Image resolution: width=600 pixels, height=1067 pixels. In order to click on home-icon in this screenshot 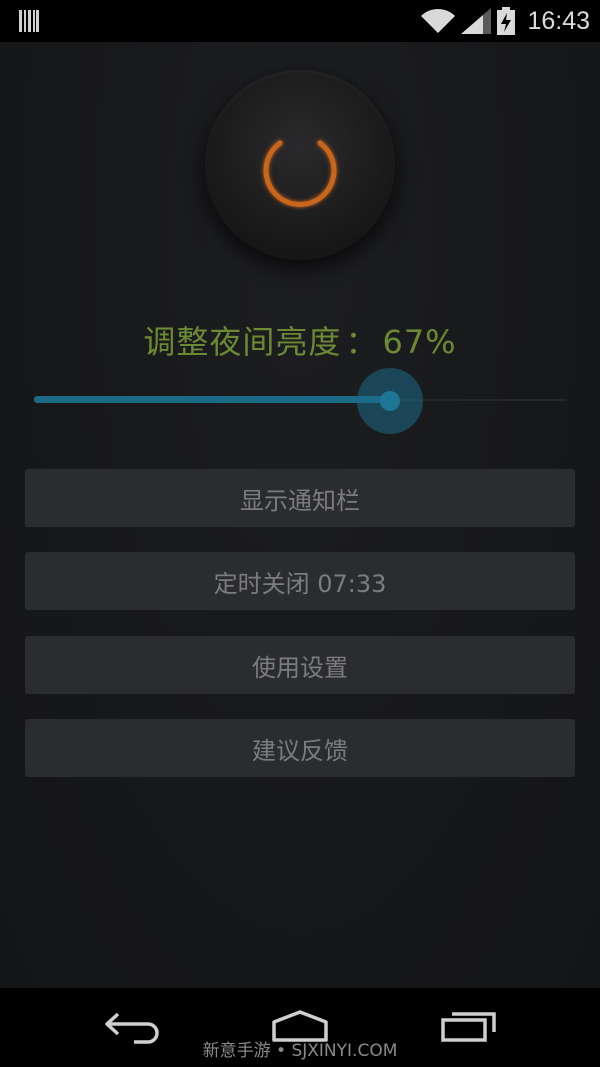, I will do `click(300, 1026)`.